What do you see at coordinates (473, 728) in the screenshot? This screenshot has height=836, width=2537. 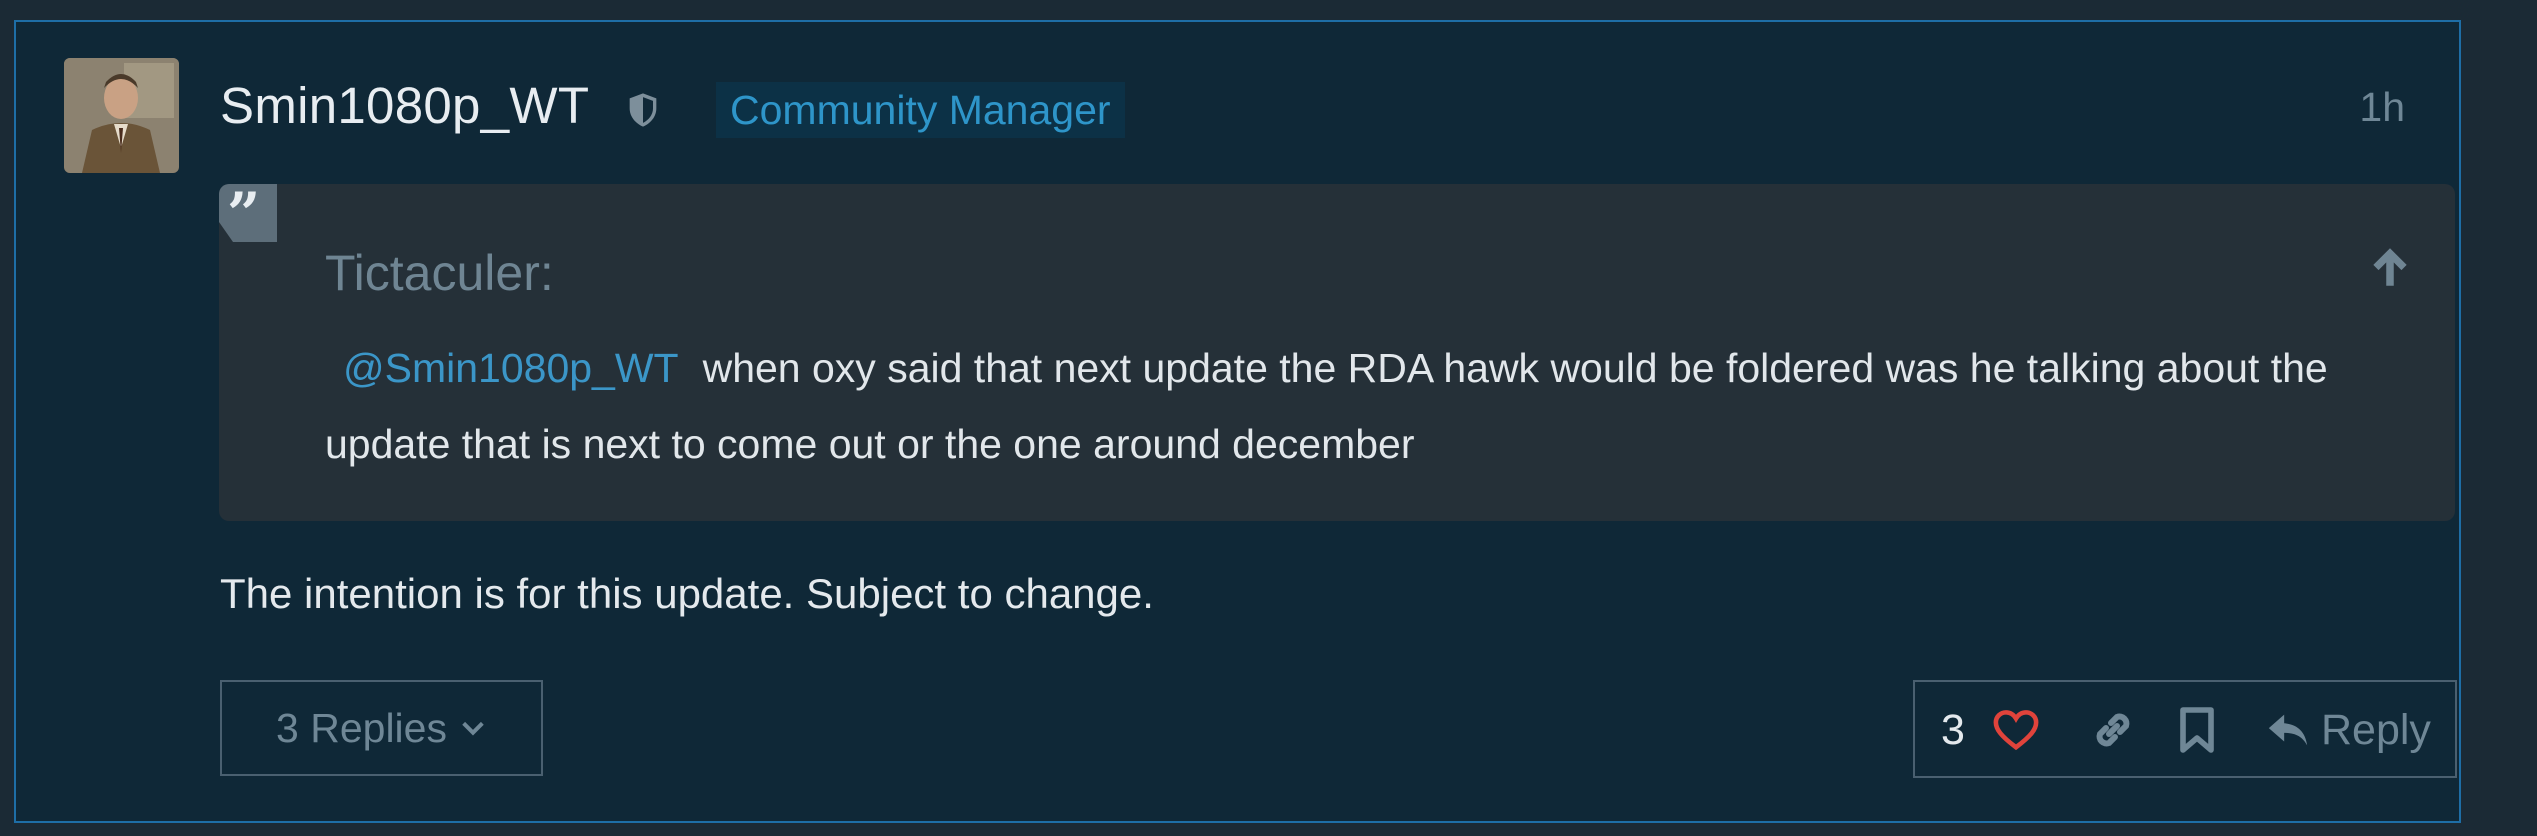 I see `chevron-down-icon` at bounding box center [473, 728].